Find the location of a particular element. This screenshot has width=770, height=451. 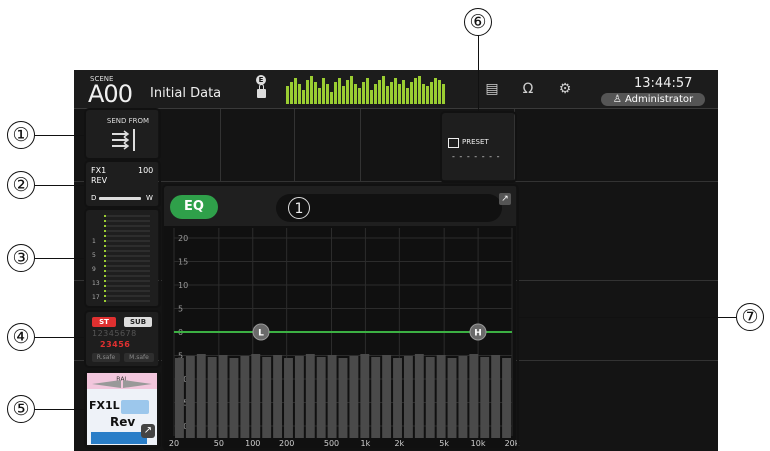

user-badge: ♙ Administrator is located at coordinates (653, 99).